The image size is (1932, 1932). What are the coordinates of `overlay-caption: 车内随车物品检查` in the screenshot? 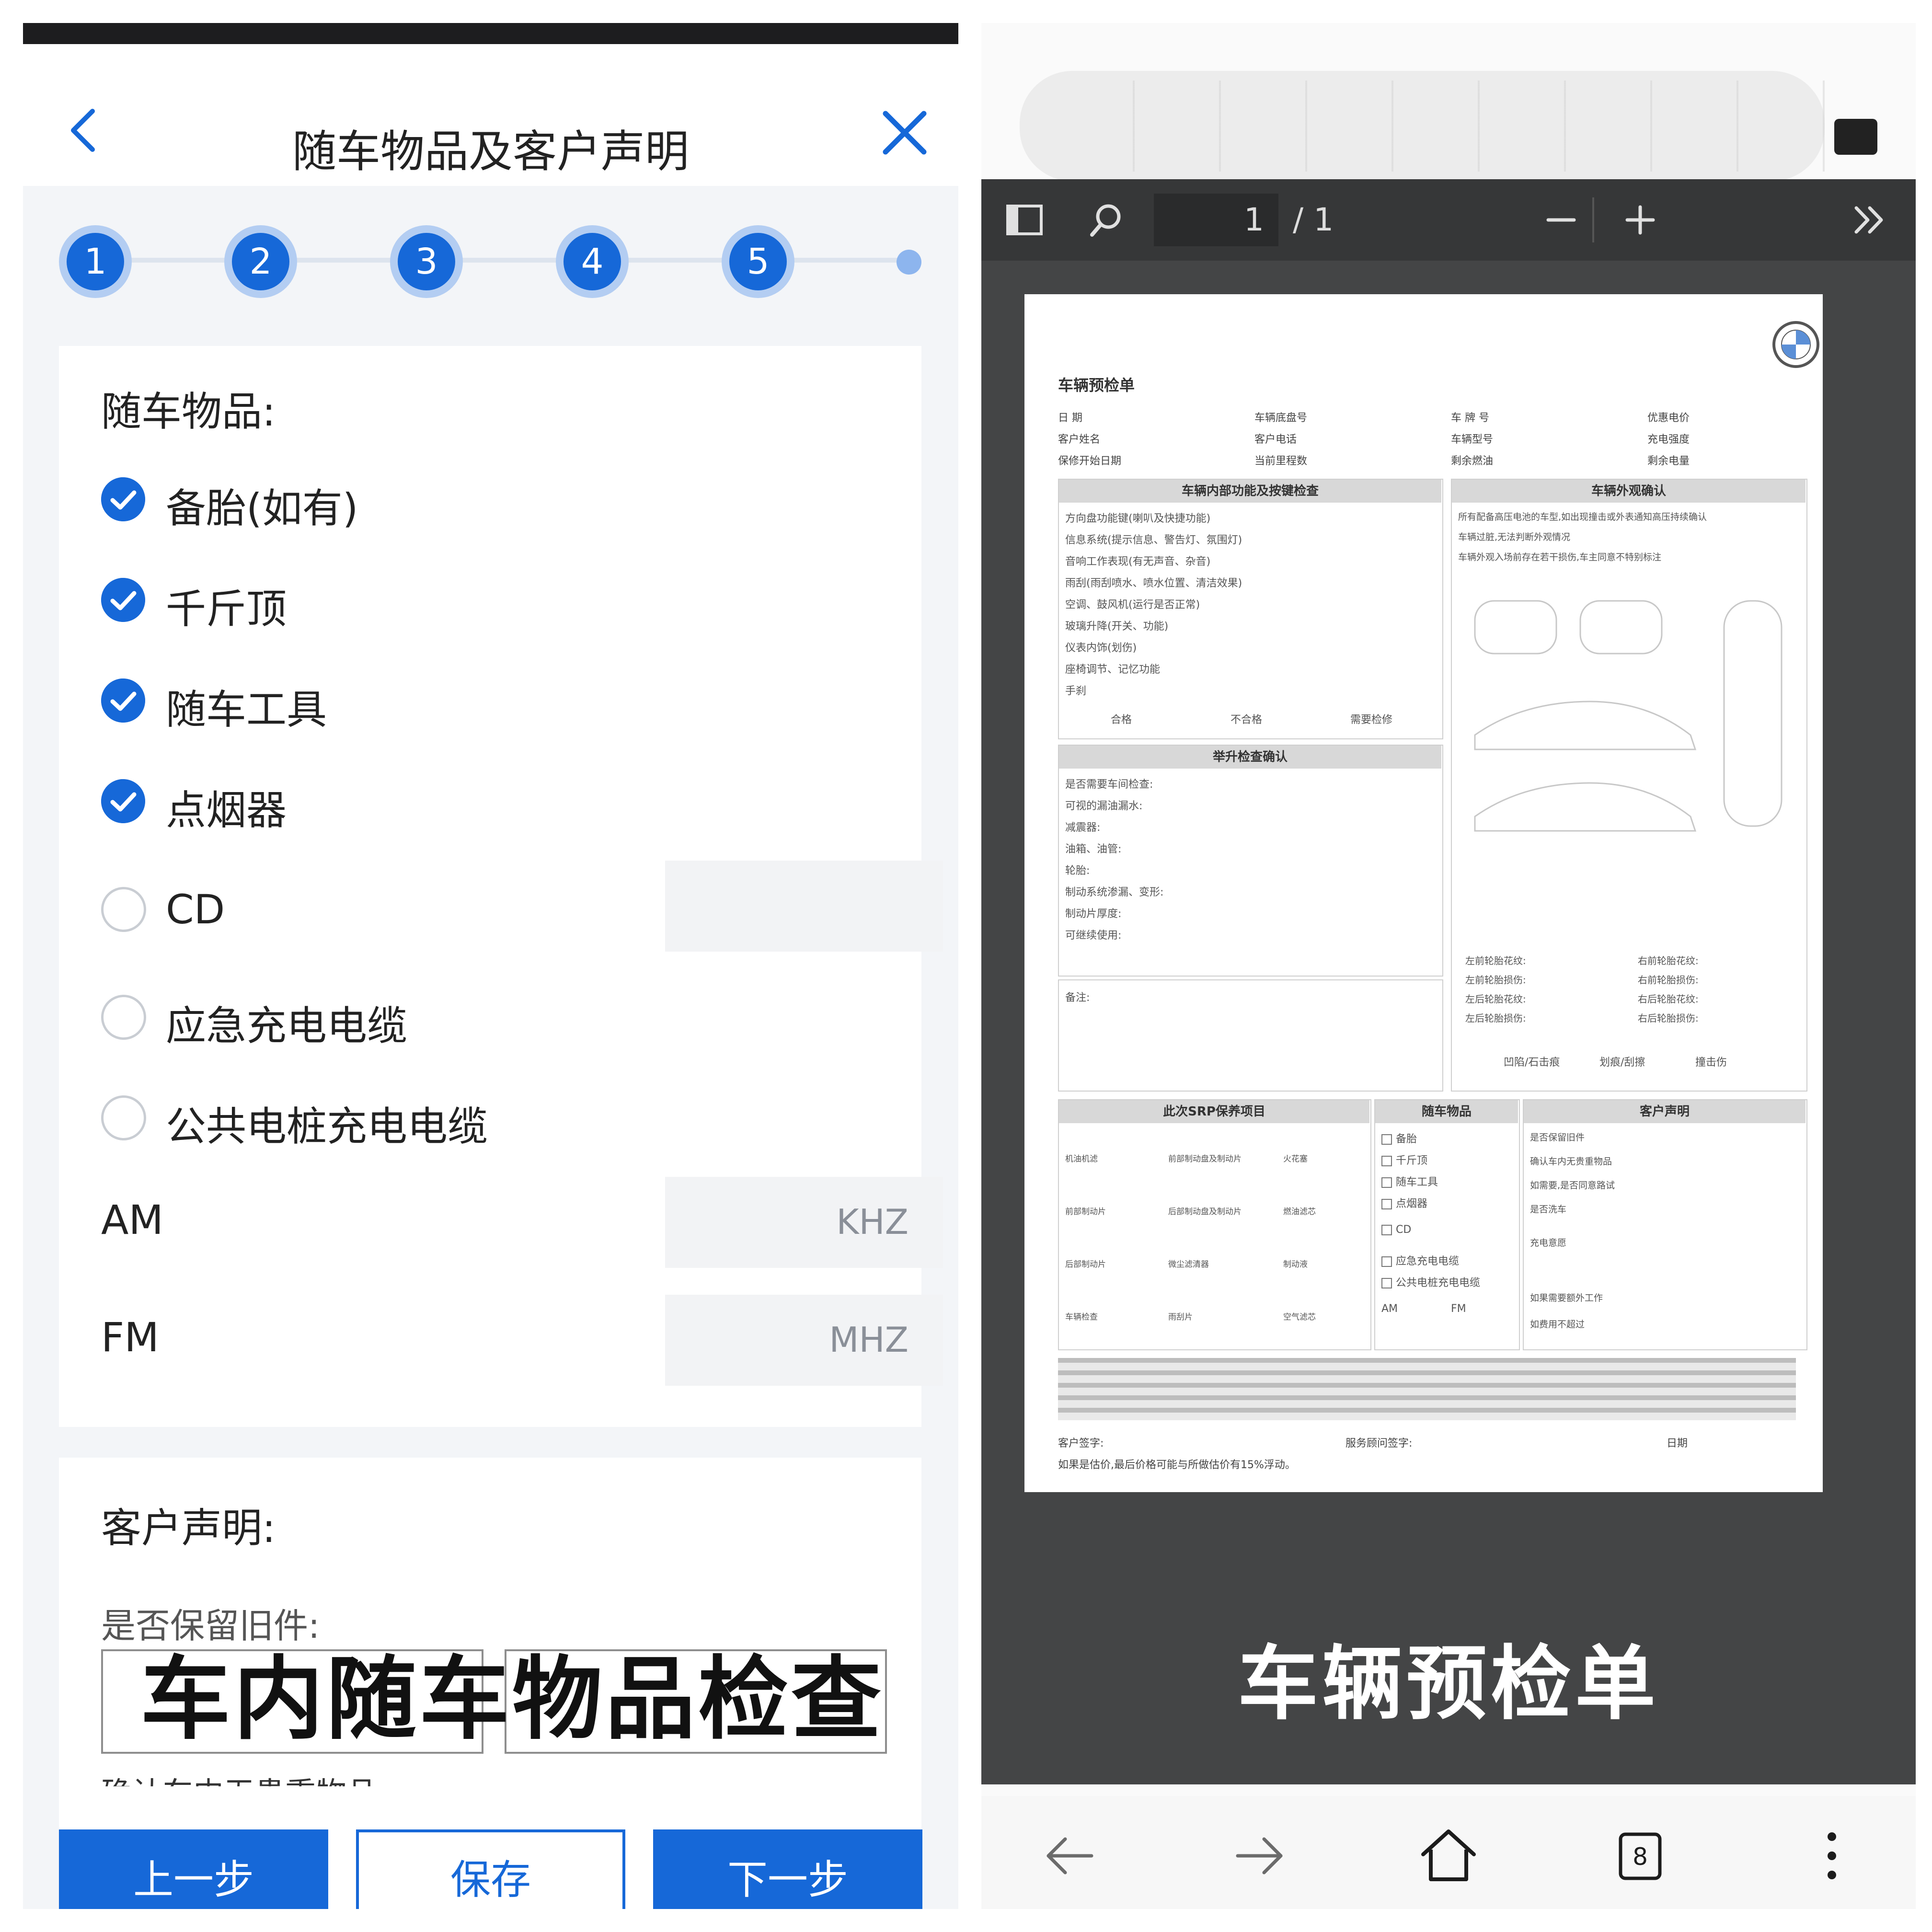 It's located at (512, 1699).